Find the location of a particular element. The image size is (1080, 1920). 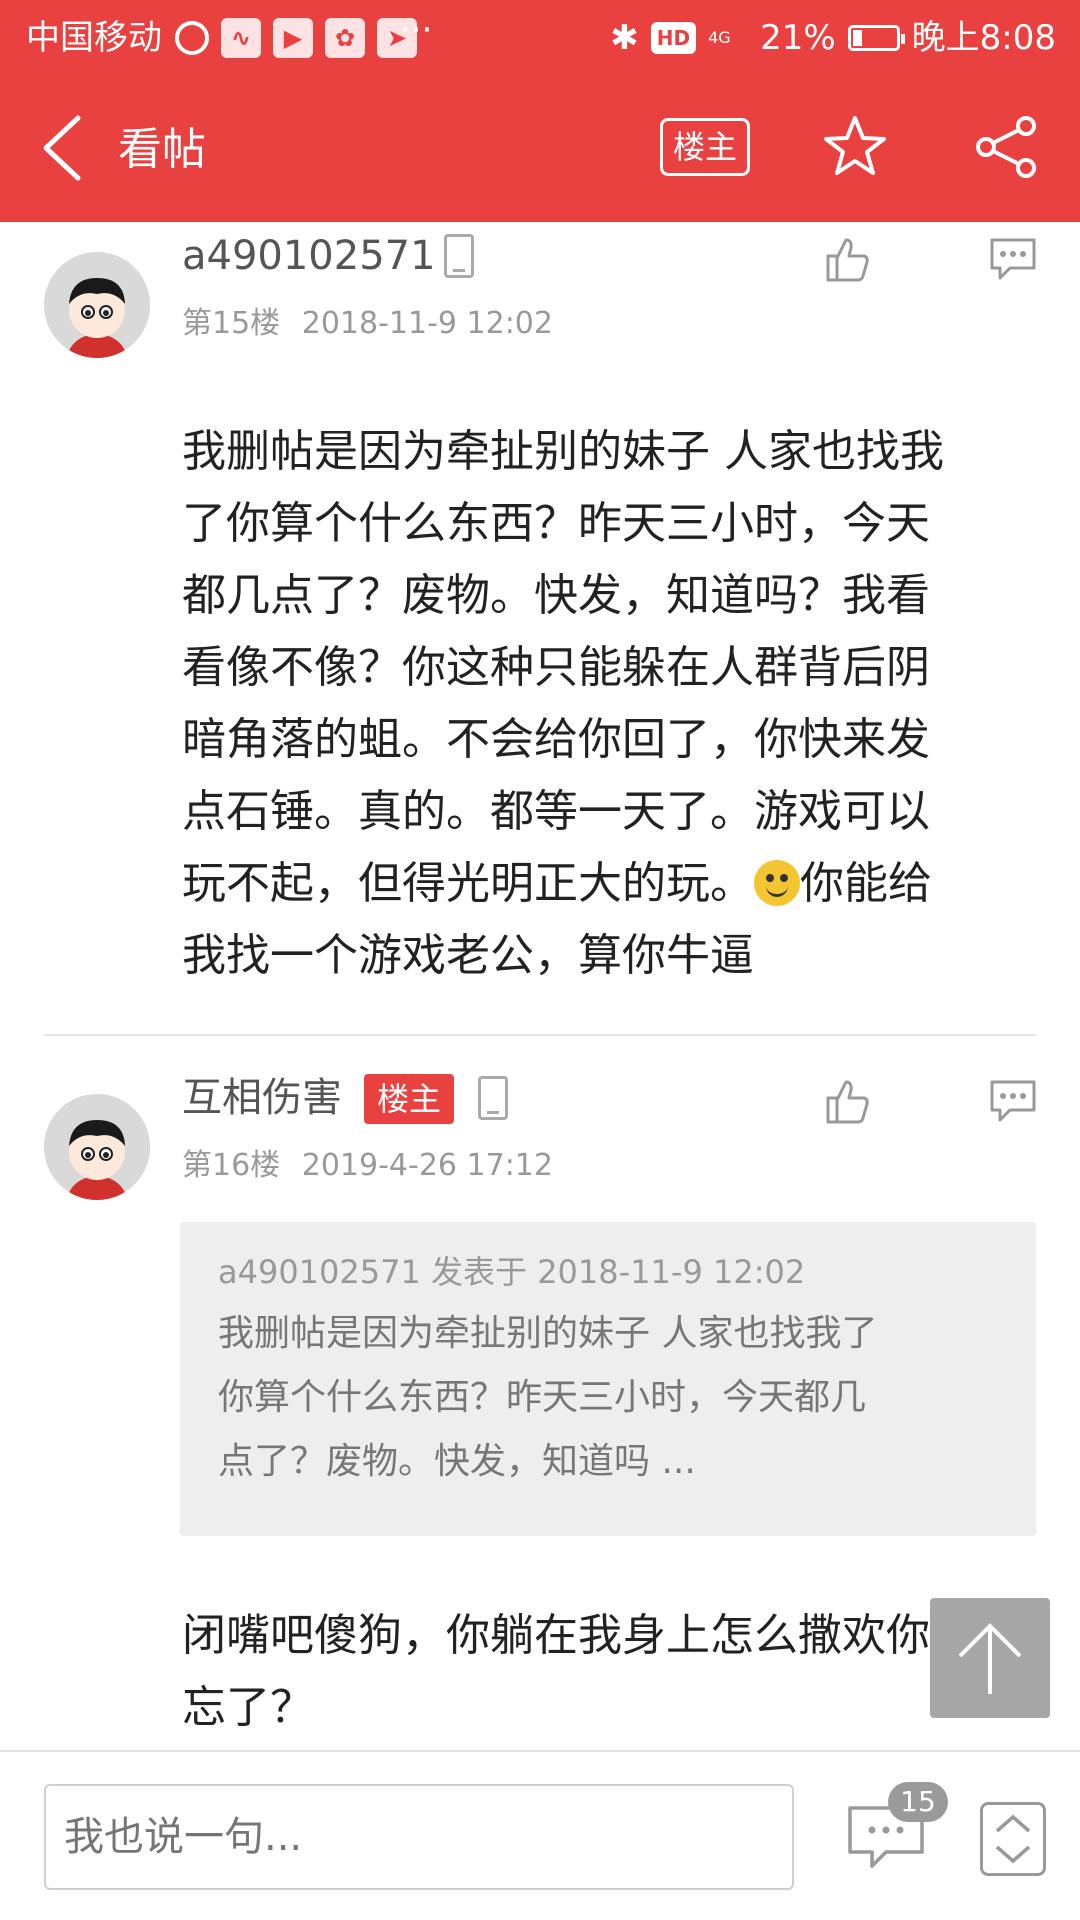

sync-icon is located at coordinates (192, 38).